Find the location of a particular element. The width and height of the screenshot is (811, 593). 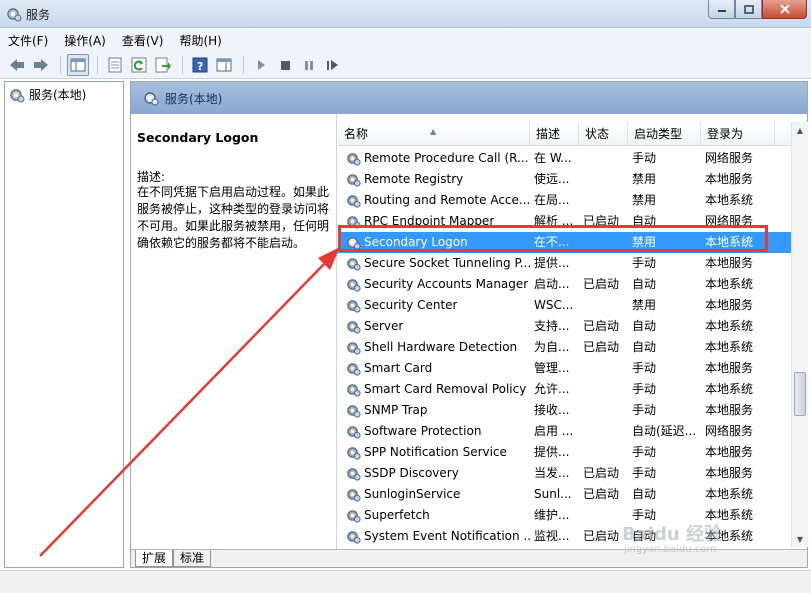

table-row: SPP Notification Service 提供... 手动 本地服务 is located at coordinates (565, 452).